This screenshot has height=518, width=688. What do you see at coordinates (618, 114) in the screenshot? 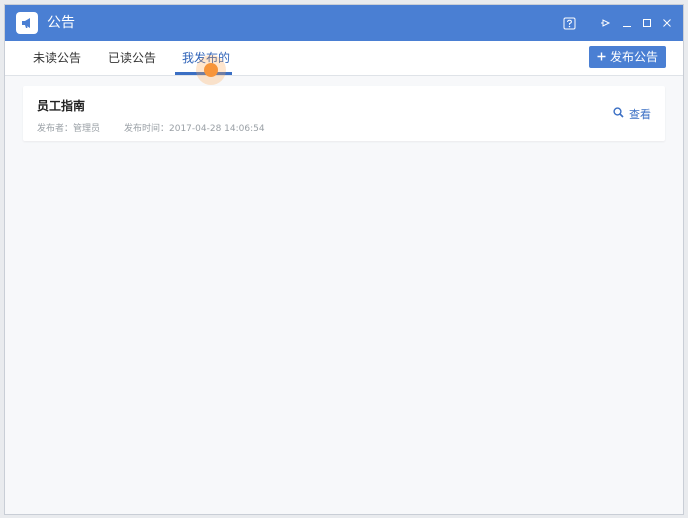
I see `search-icon` at bounding box center [618, 114].